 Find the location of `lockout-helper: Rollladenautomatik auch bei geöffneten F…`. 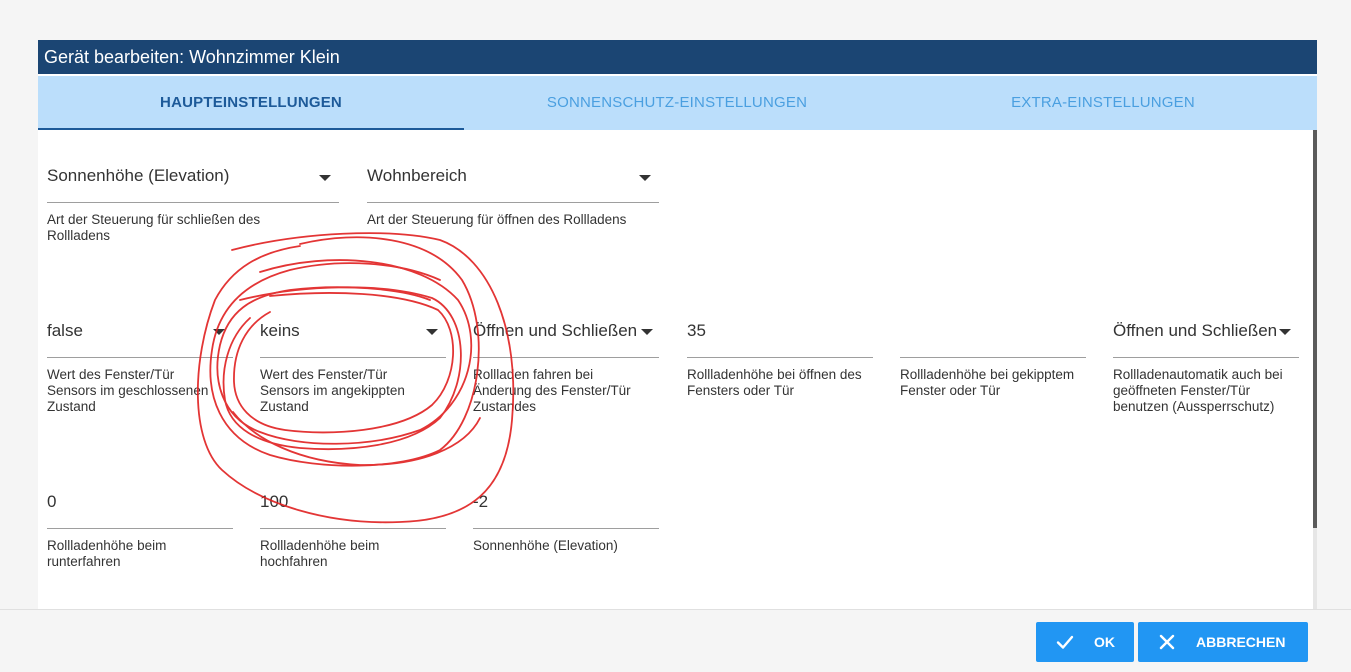

lockout-helper: Rollladenautomatik auch bei geöffneten F… is located at coordinates (1198, 390).